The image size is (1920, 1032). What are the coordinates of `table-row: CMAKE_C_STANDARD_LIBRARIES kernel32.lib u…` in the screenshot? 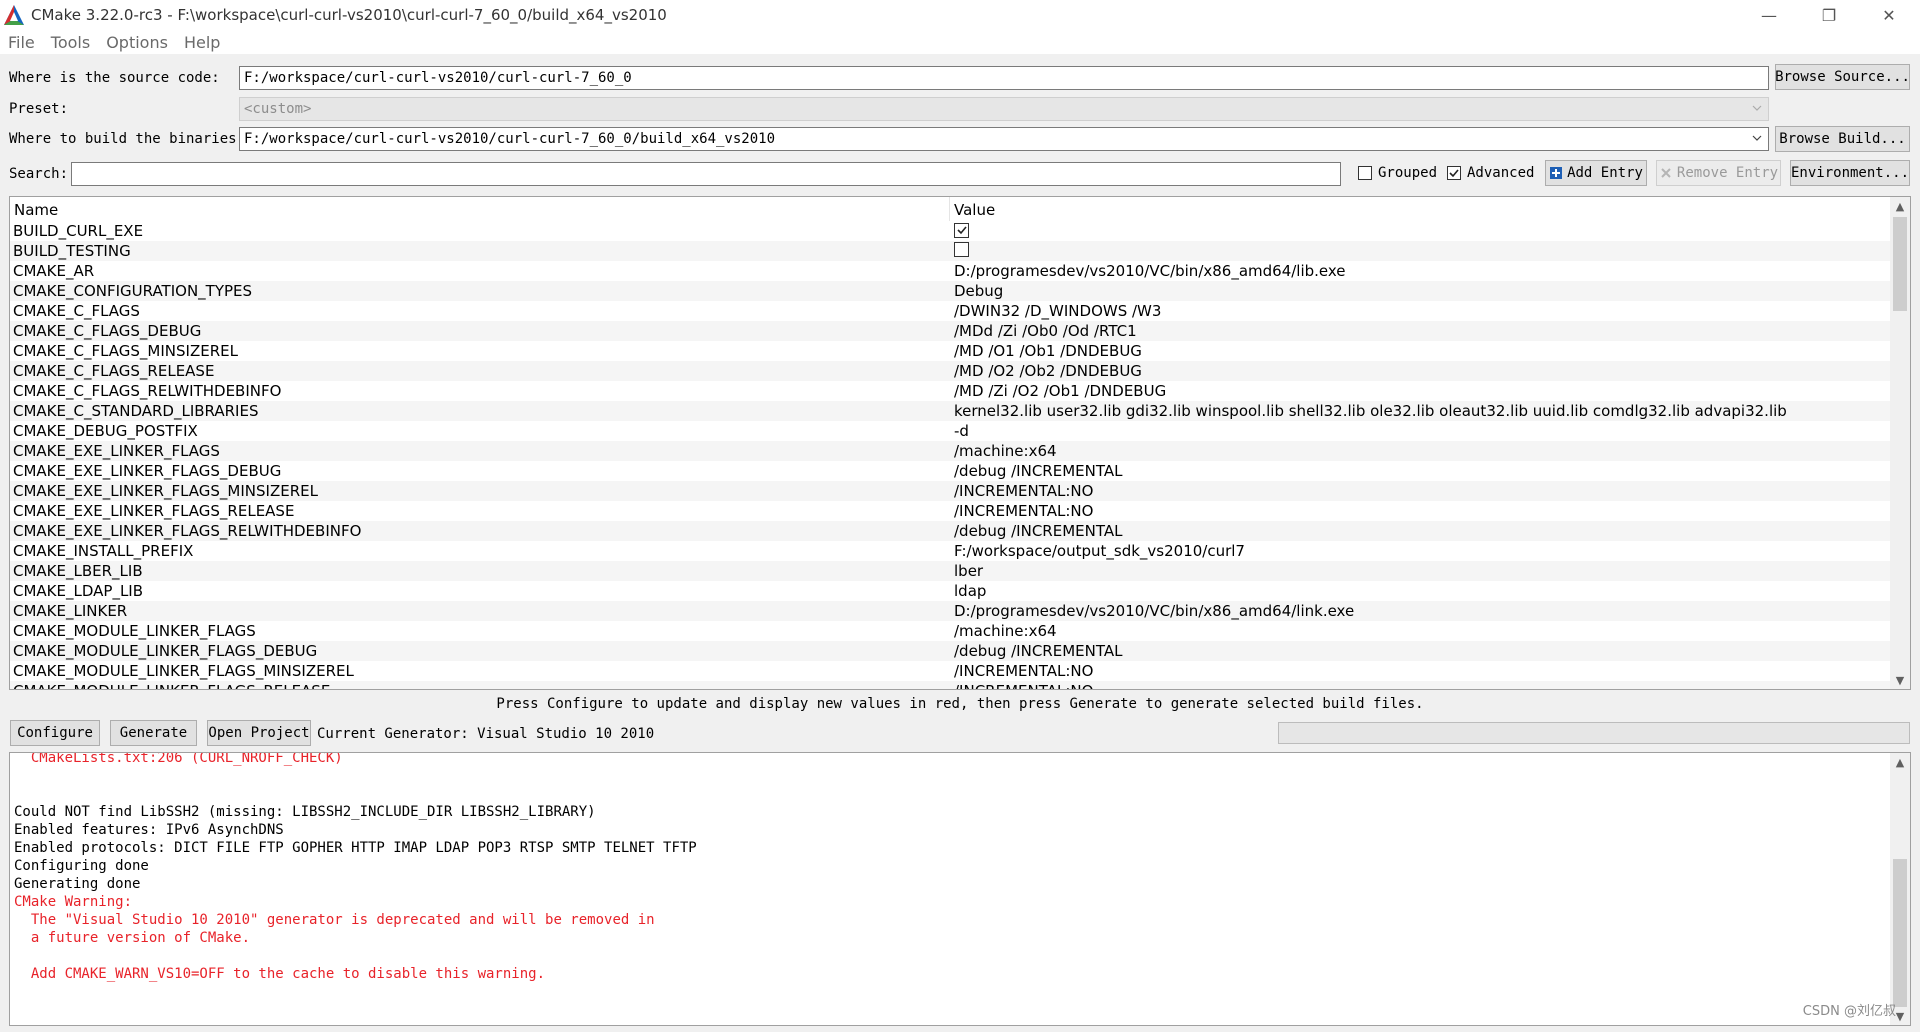 It's located at (950, 411).